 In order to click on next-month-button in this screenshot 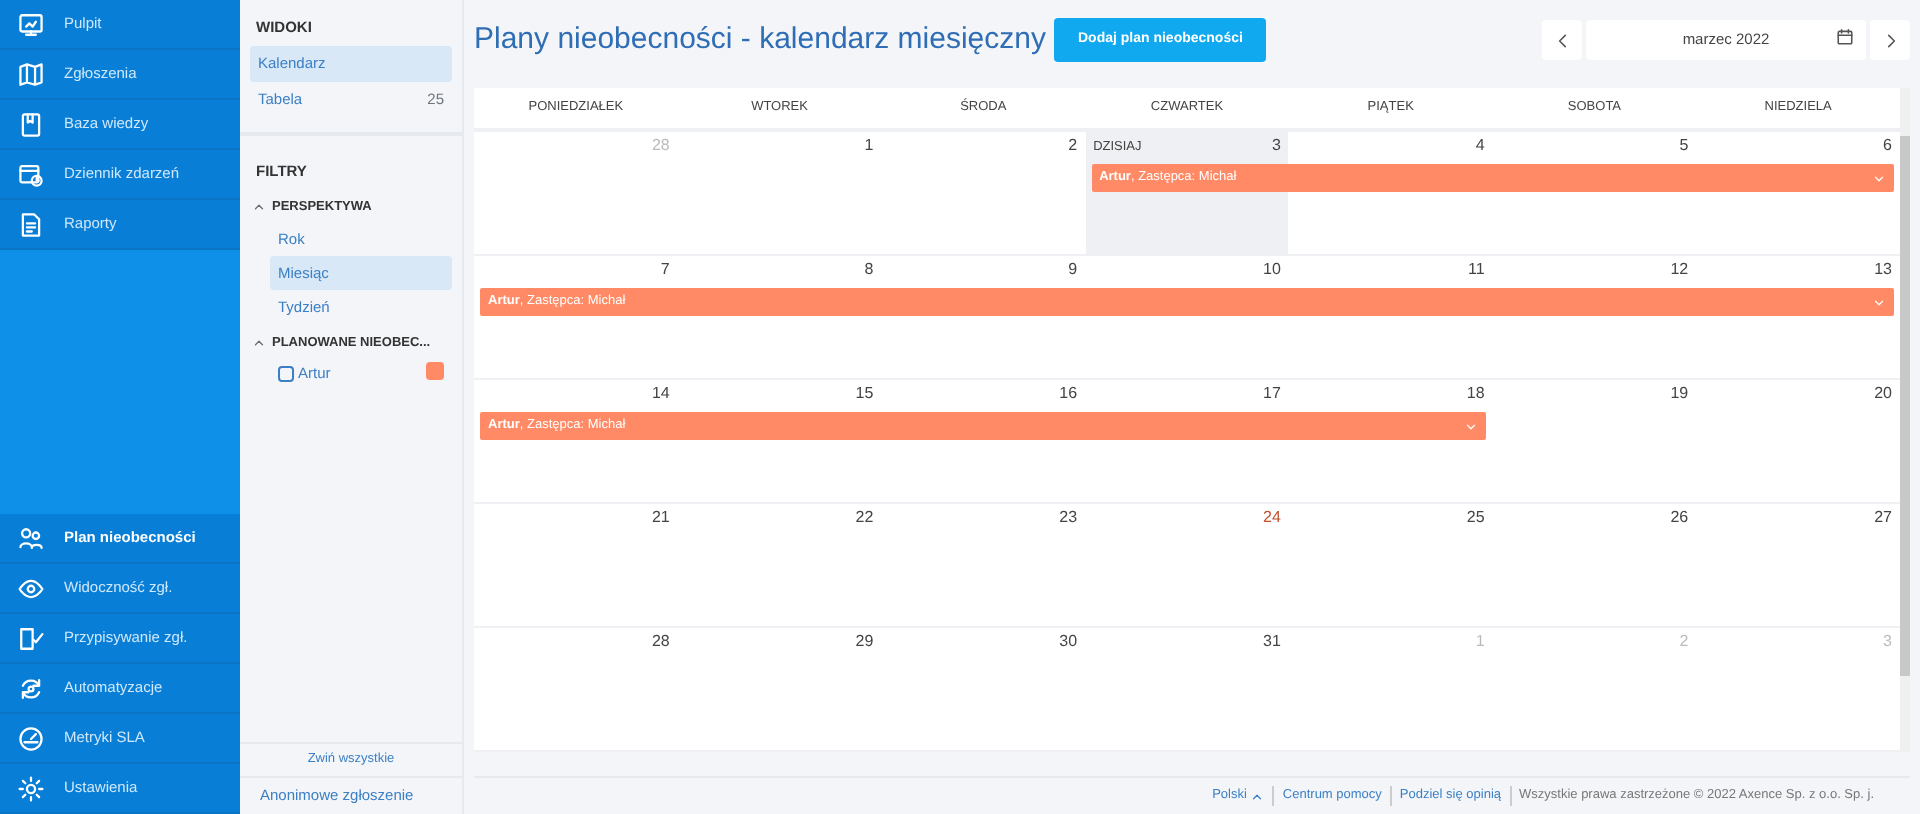, I will do `click(1890, 40)`.